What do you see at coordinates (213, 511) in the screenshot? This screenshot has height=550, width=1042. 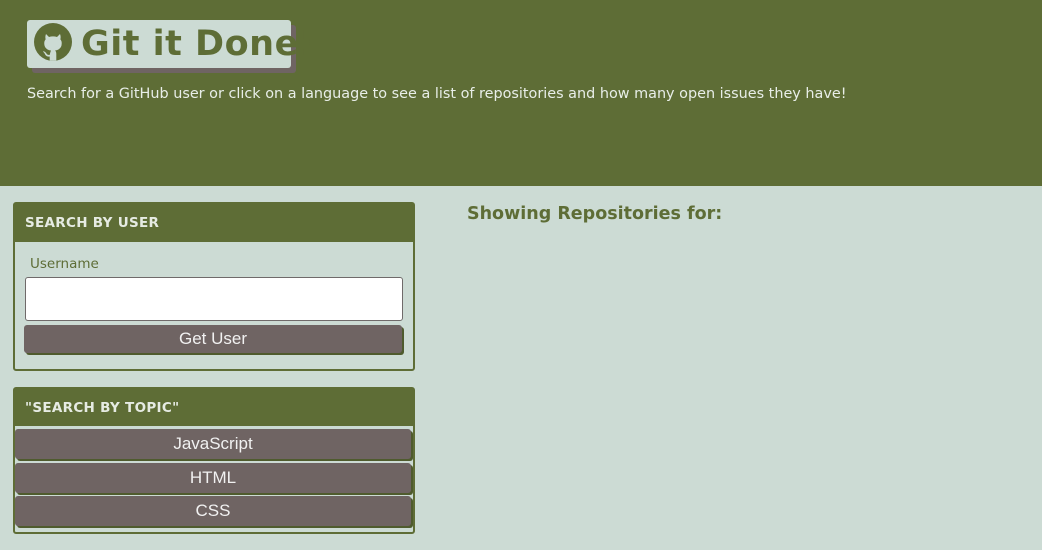 I see `topic-button-css: CSS` at bounding box center [213, 511].